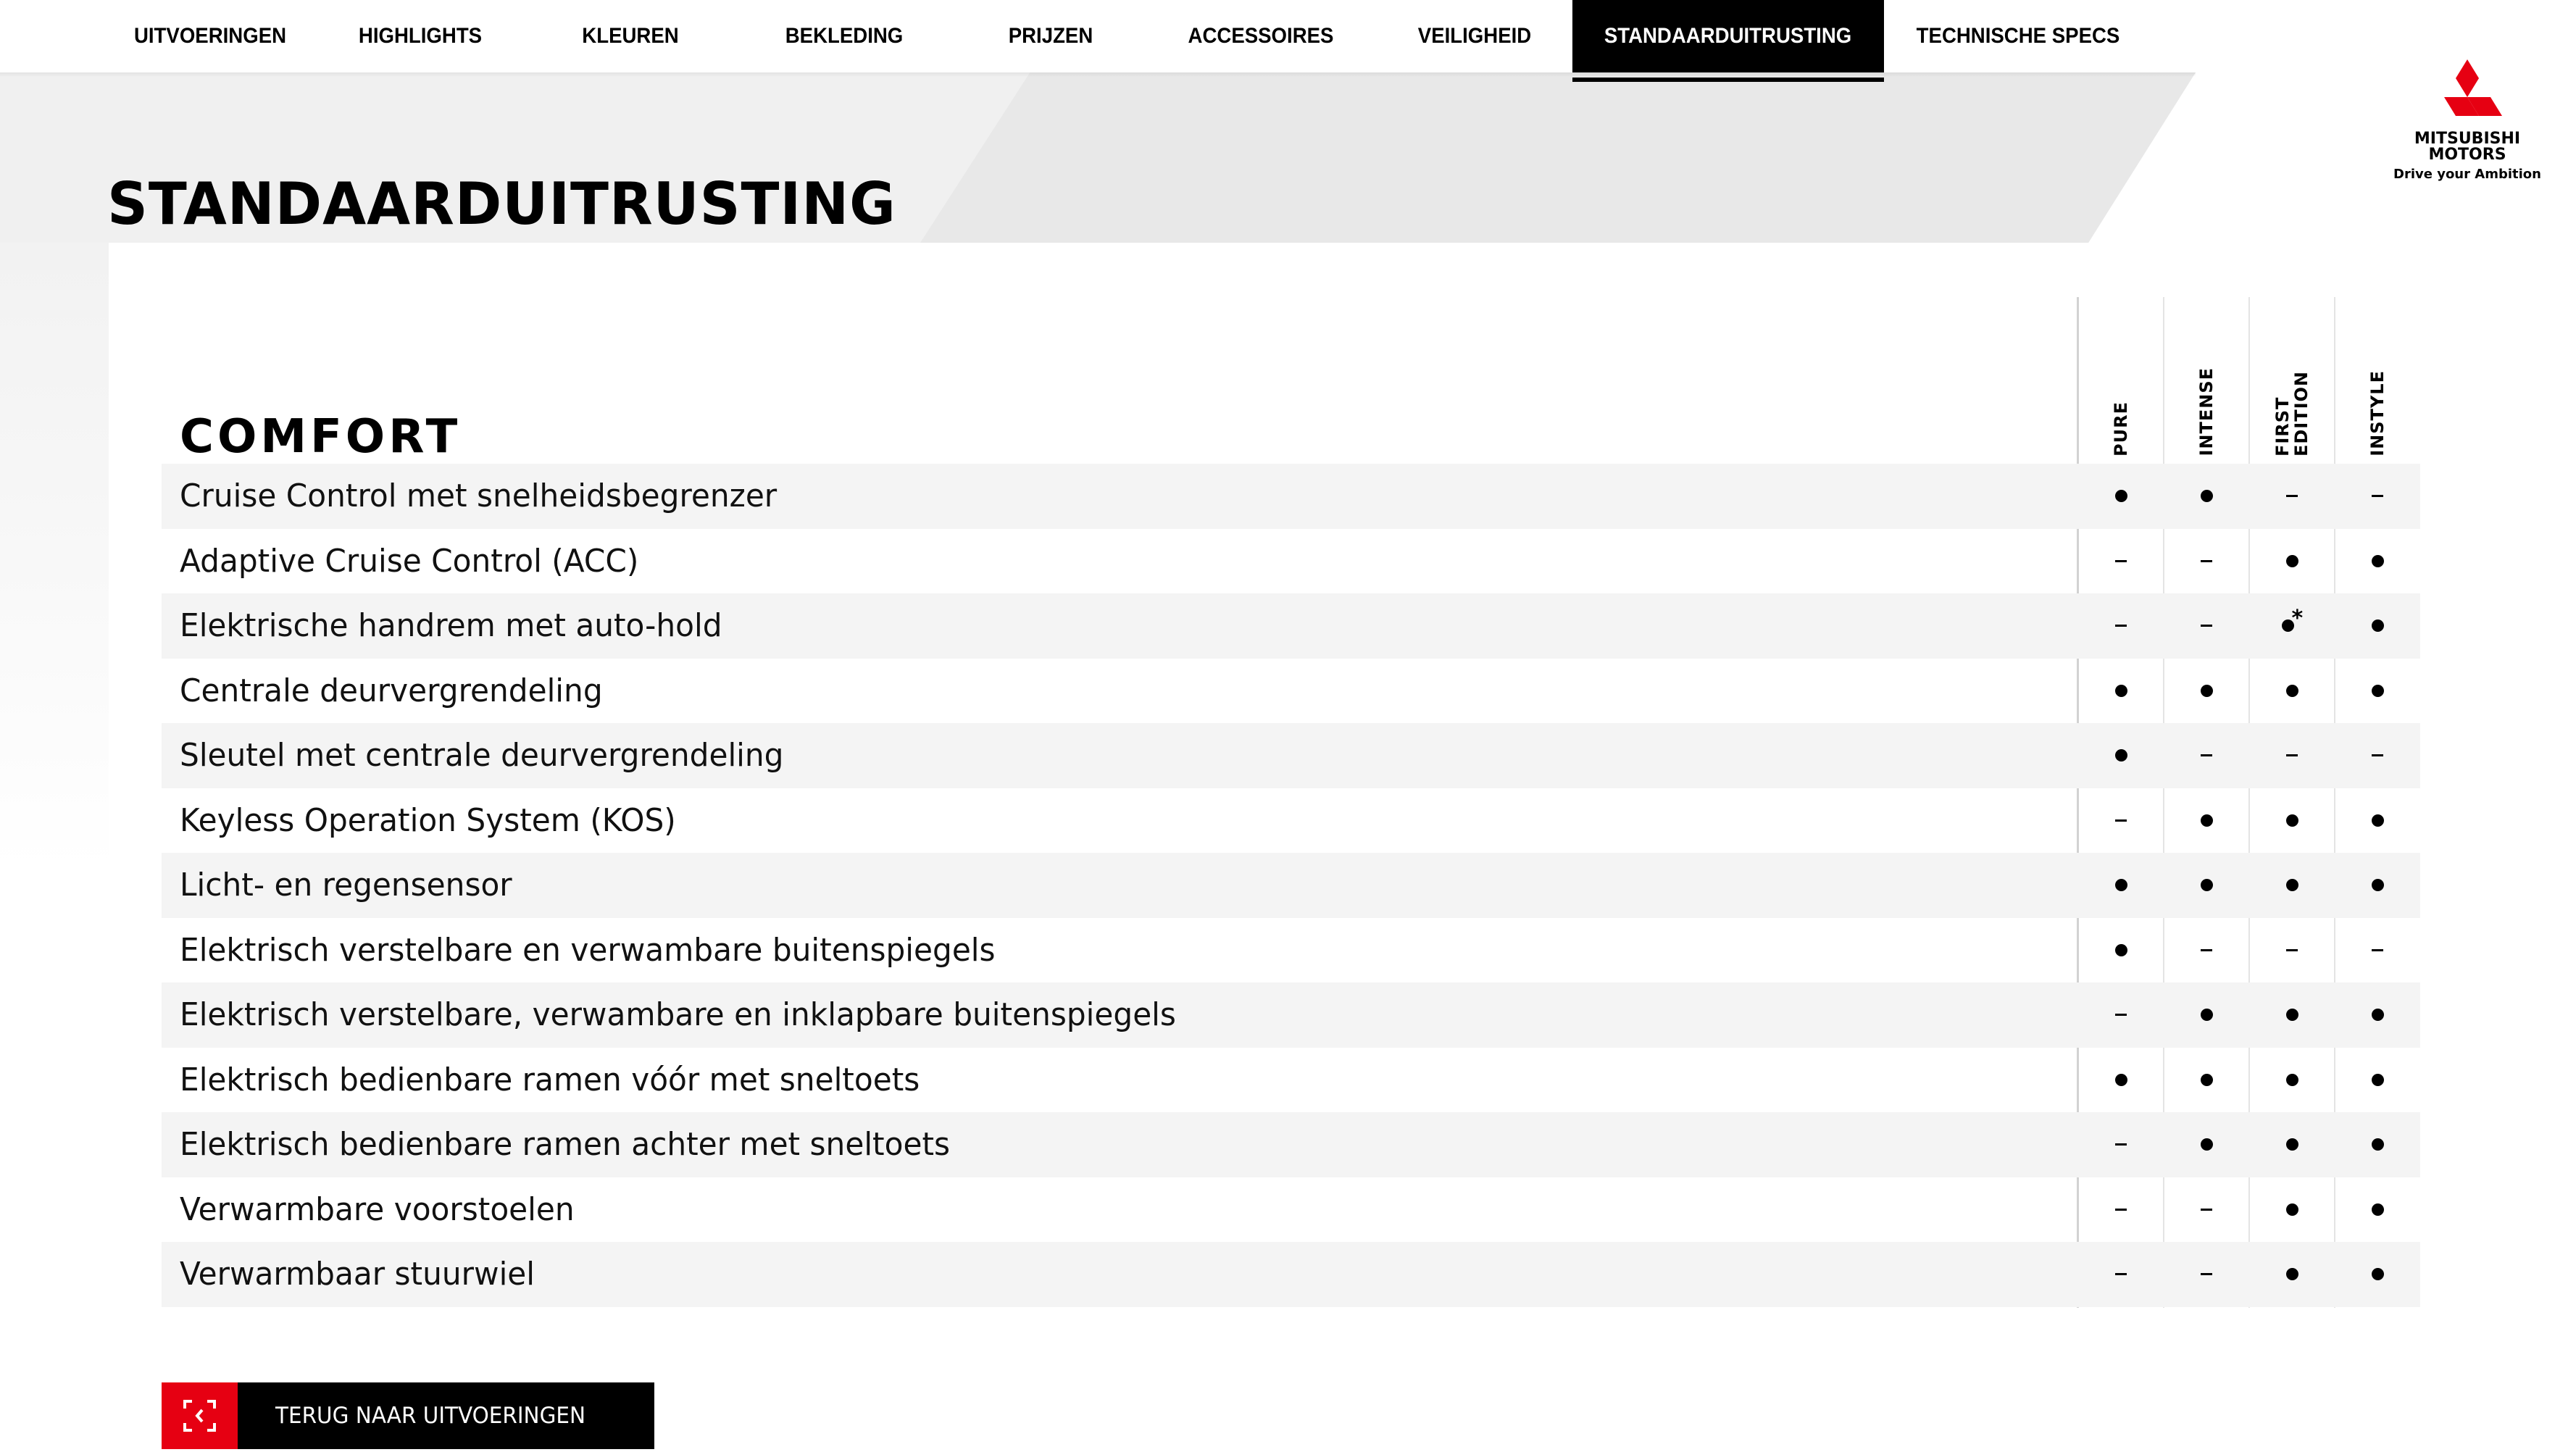 This screenshot has height=1452, width=2576. What do you see at coordinates (630, 36) in the screenshot?
I see `nav-item-kleuren: KLEUREN` at bounding box center [630, 36].